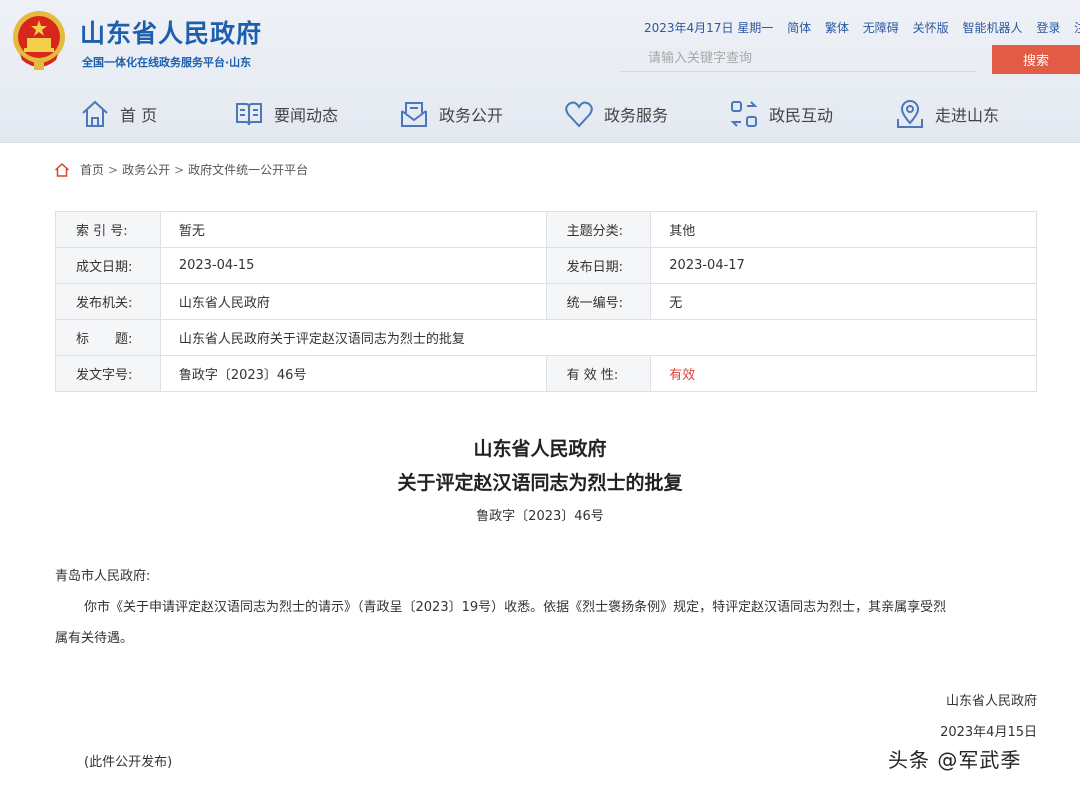 The image size is (1080, 794). I want to click on register-link: 注册, so click(1077, 28).